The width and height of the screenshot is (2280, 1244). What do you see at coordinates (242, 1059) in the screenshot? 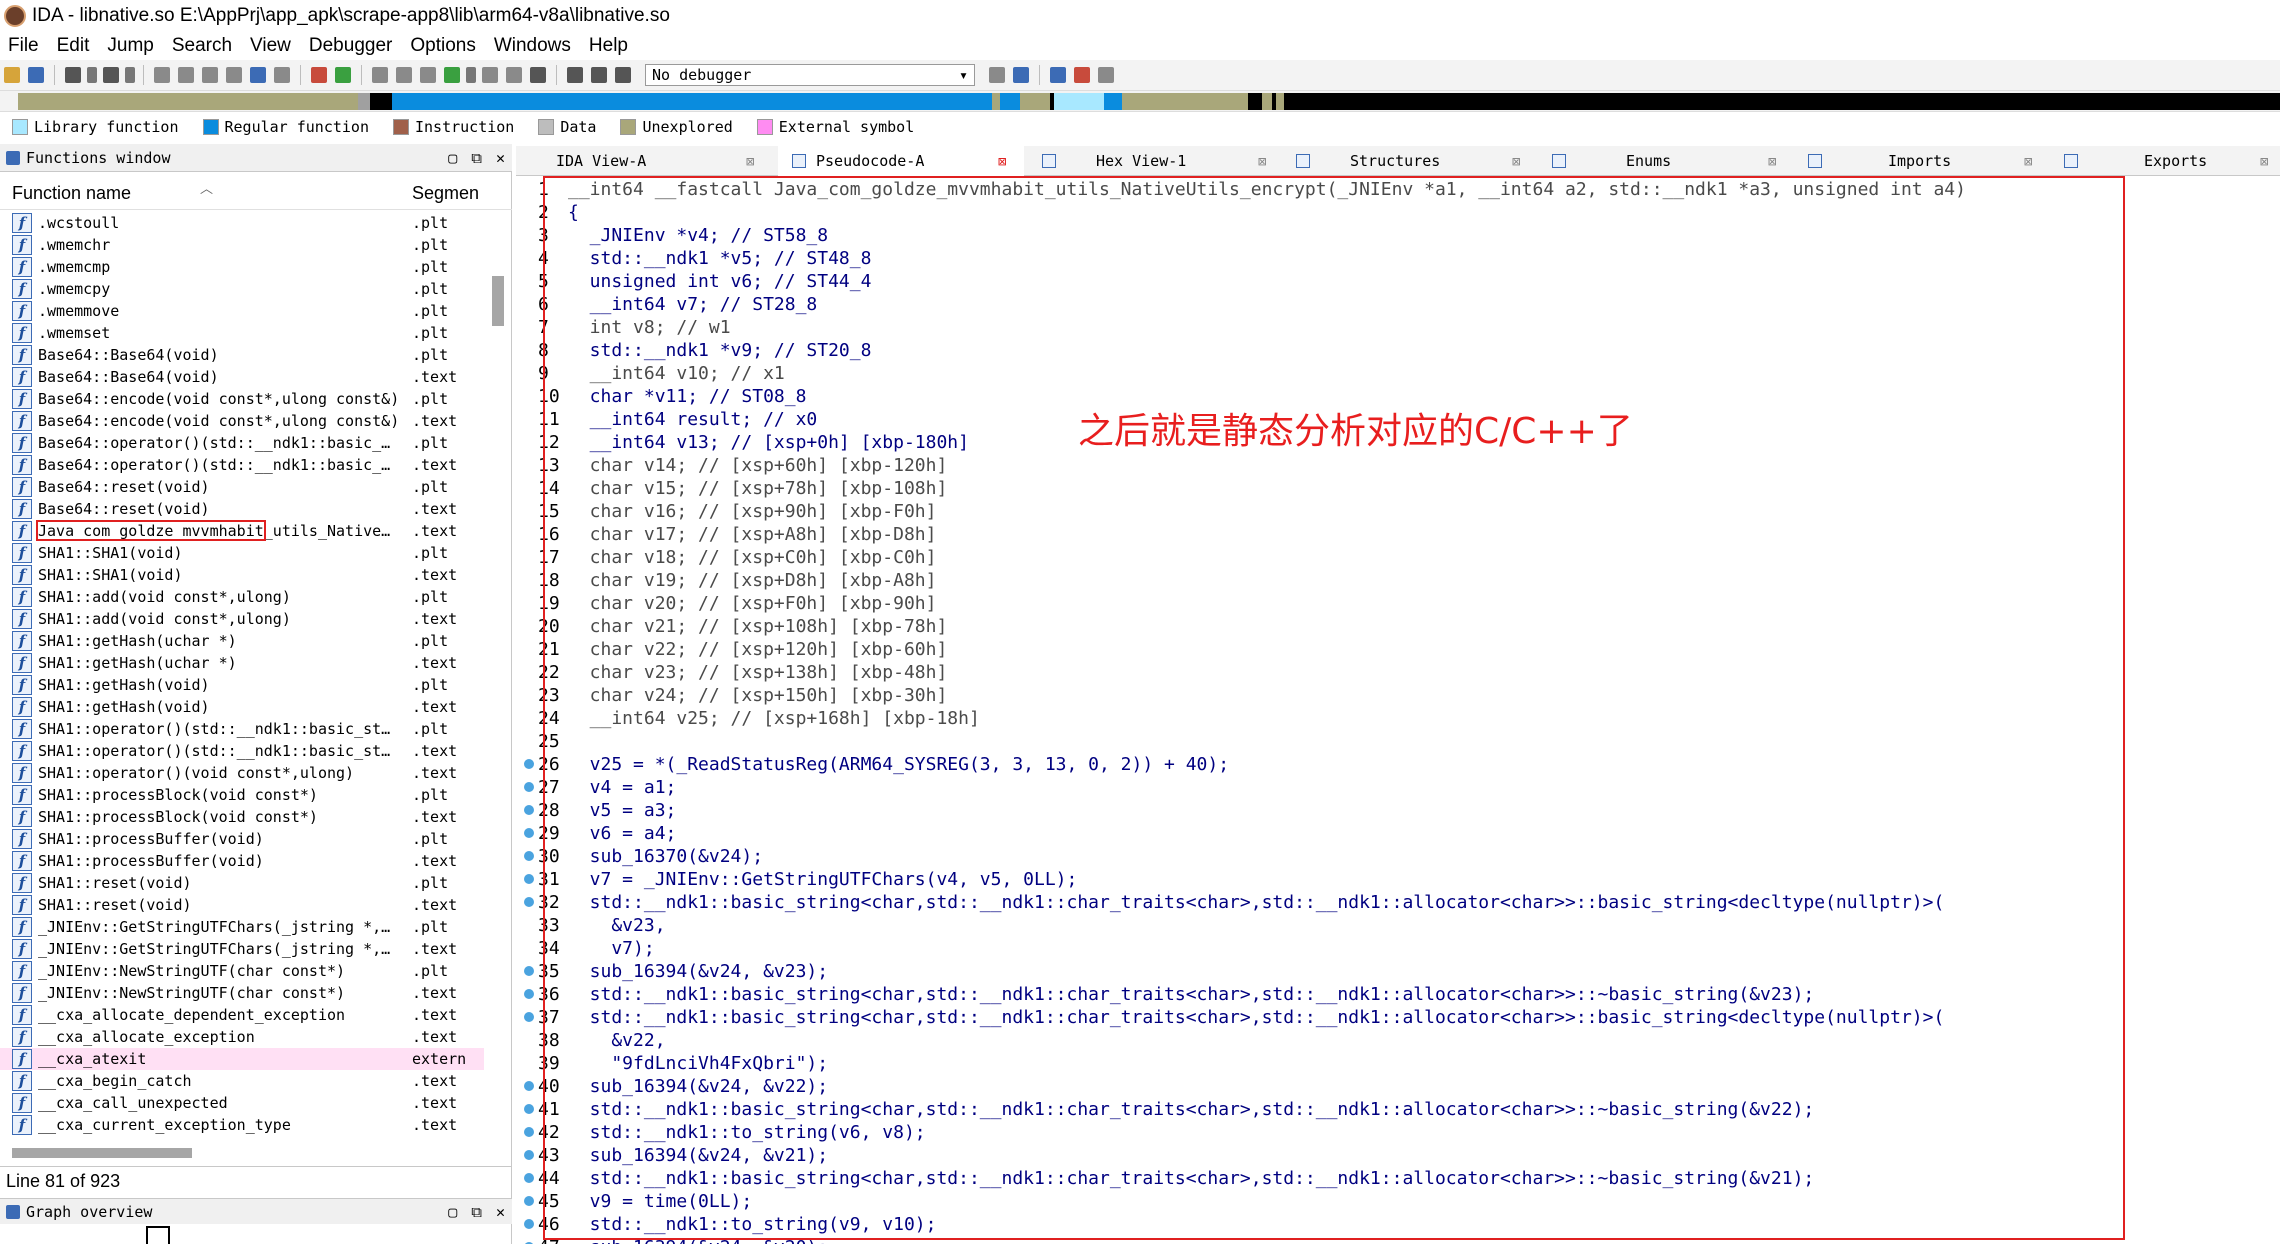
I see `function-row: f __cxa_atexit extern` at bounding box center [242, 1059].